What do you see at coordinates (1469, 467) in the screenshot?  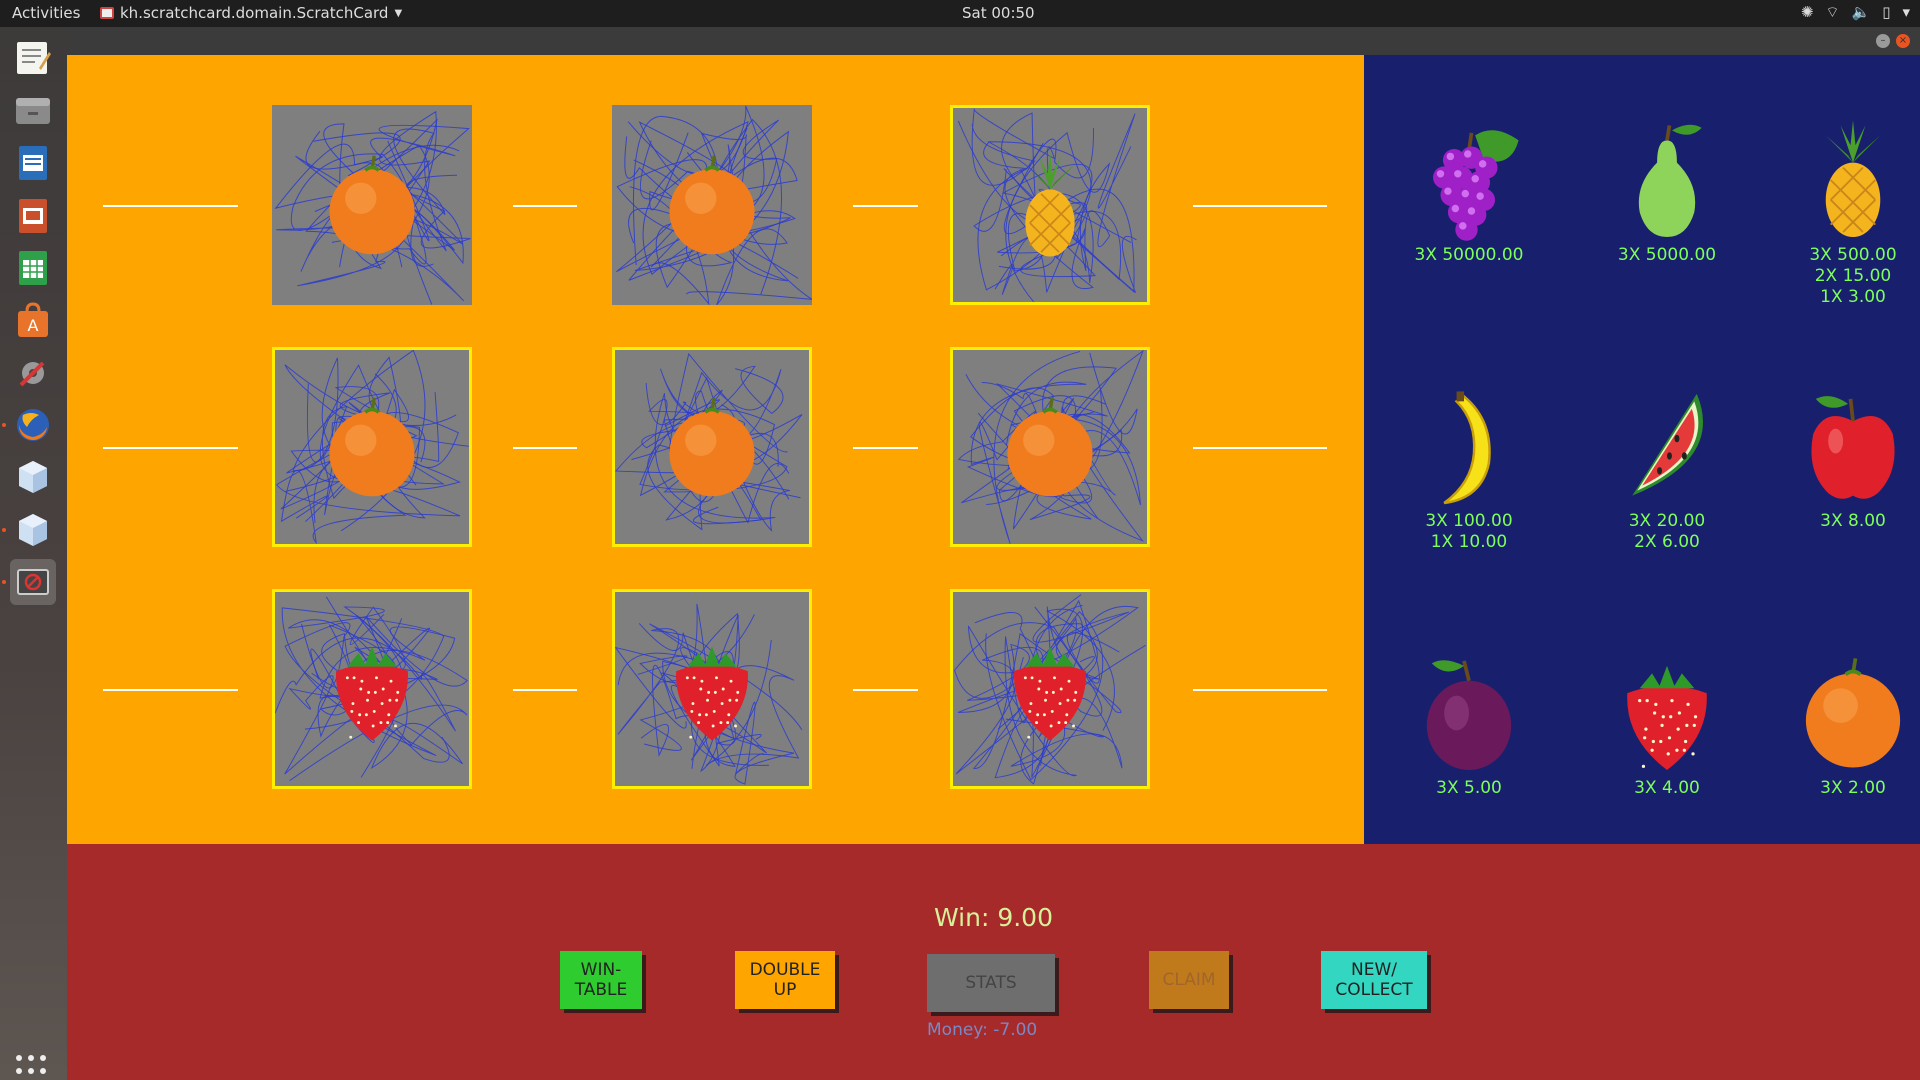 I see `paytable-entry-banana: 3X 100.00 1X 10.00` at bounding box center [1469, 467].